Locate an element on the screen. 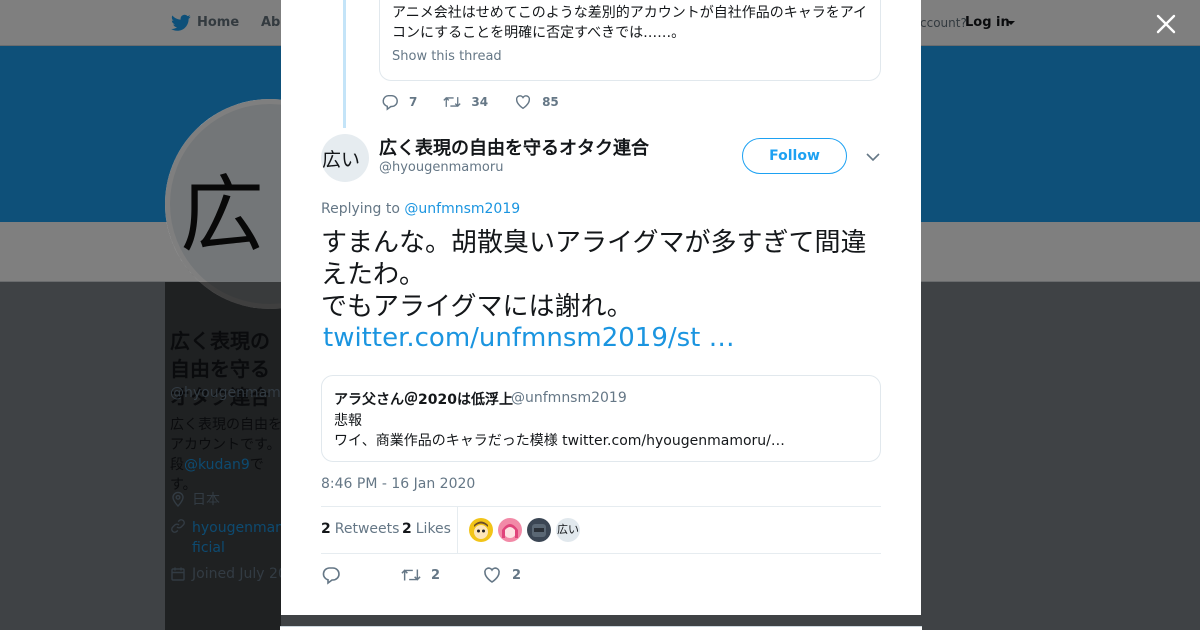 The image size is (1200, 630). follow-button: Follow is located at coordinates (794, 156).